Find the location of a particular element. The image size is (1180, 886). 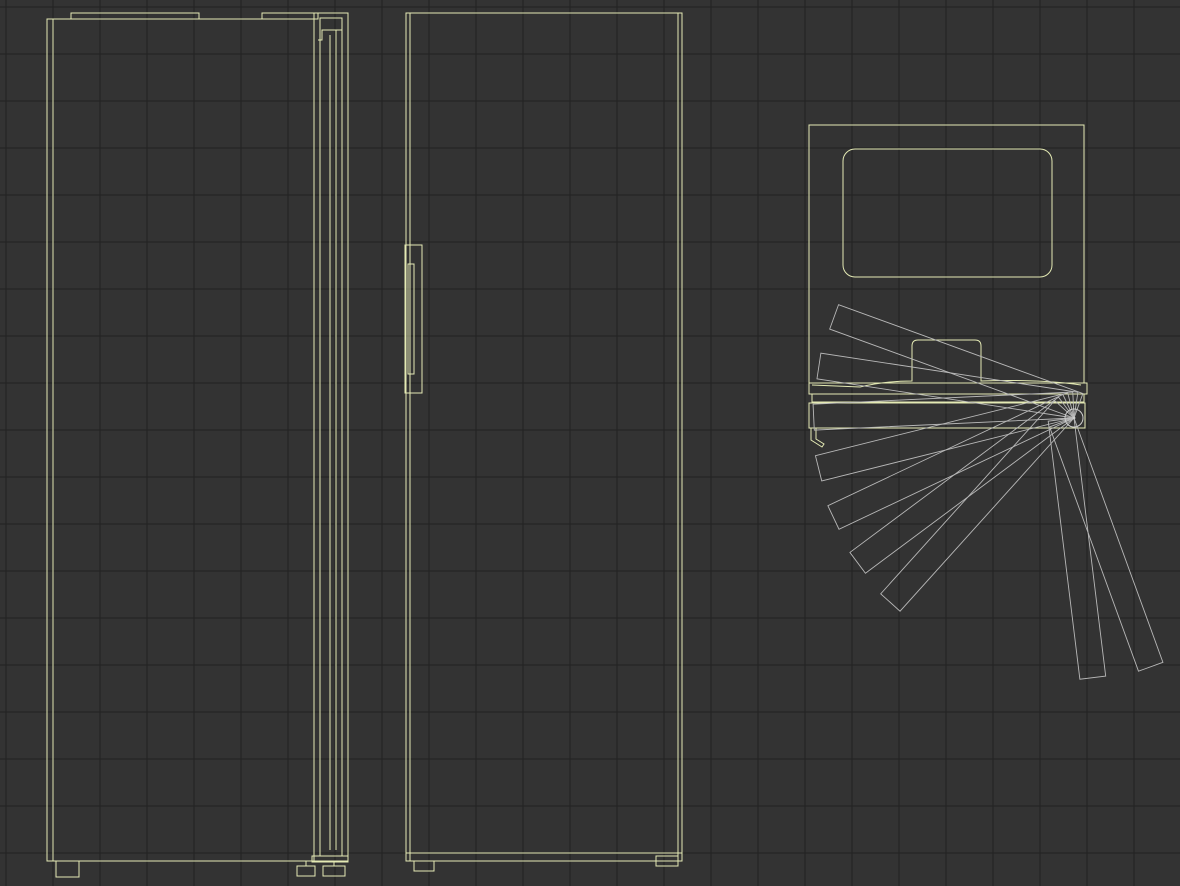

door-plan-handle is located at coordinates (817, 438).